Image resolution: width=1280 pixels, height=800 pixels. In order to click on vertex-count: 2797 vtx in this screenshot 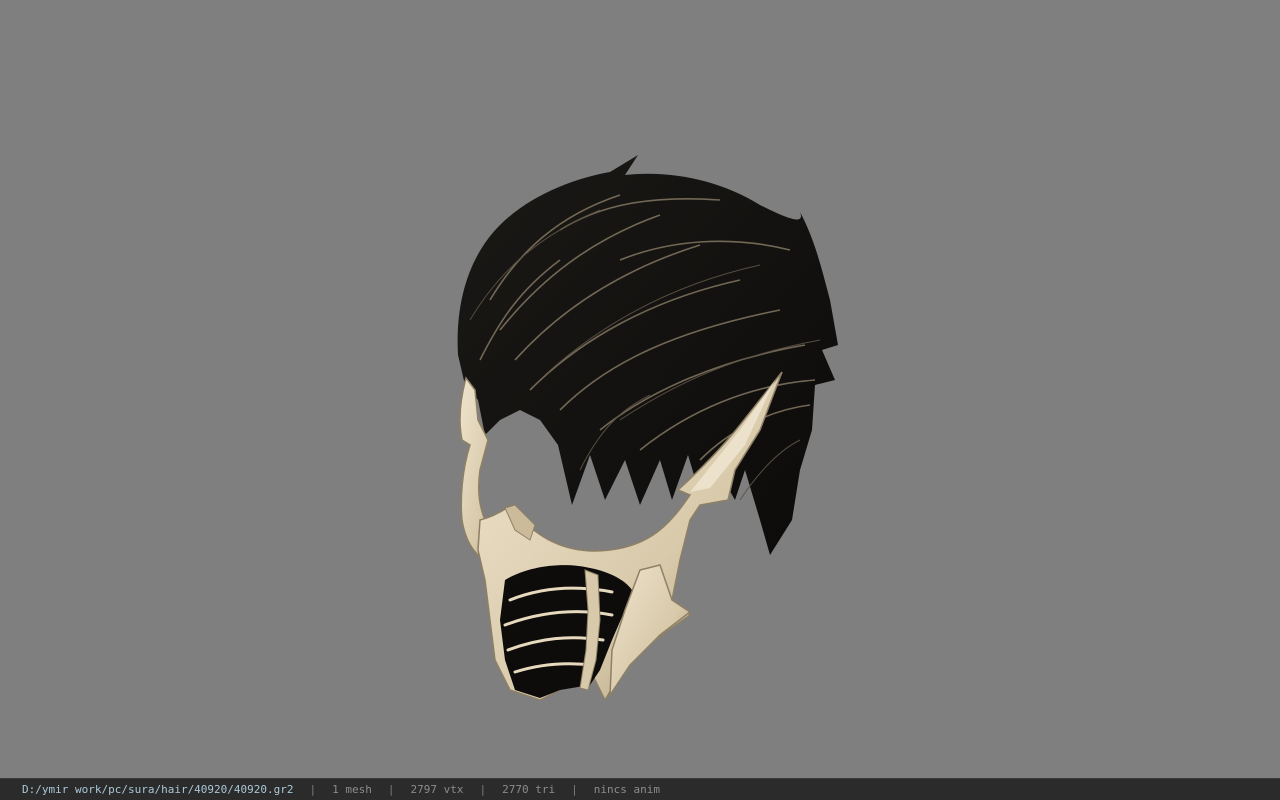, I will do `click(437, 789)`.